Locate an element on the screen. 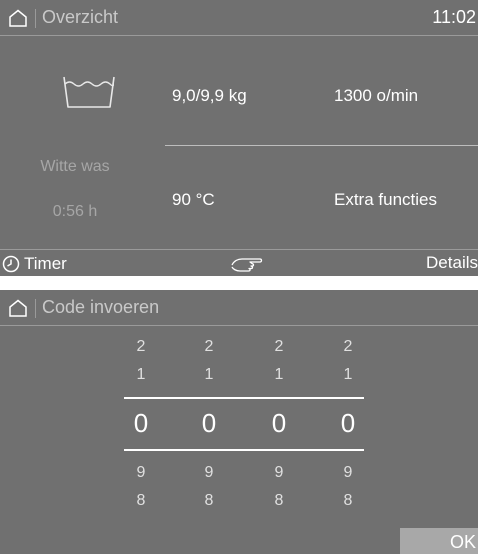 The height and width of the screenshot is (554, 478). page-title: Code invoeren is located at coordinates (101, 307).